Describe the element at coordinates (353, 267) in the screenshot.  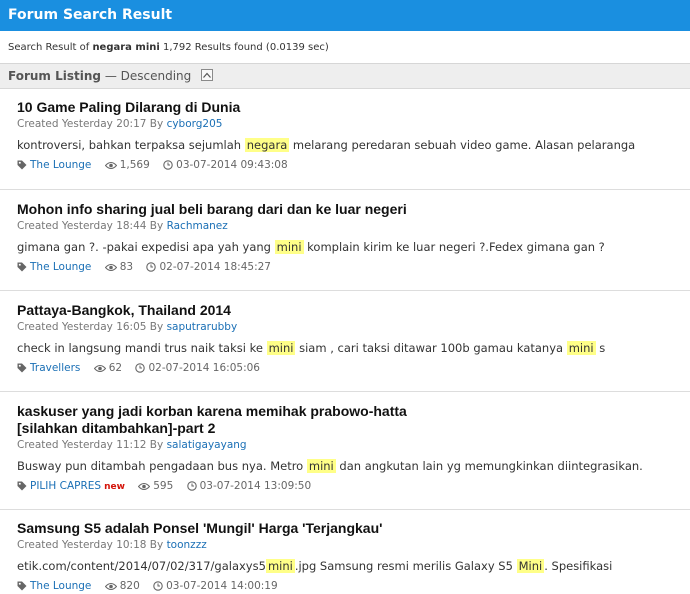
I see `thread-meta: The Lounge 83 02-07-2014 18:45:27` at that location.